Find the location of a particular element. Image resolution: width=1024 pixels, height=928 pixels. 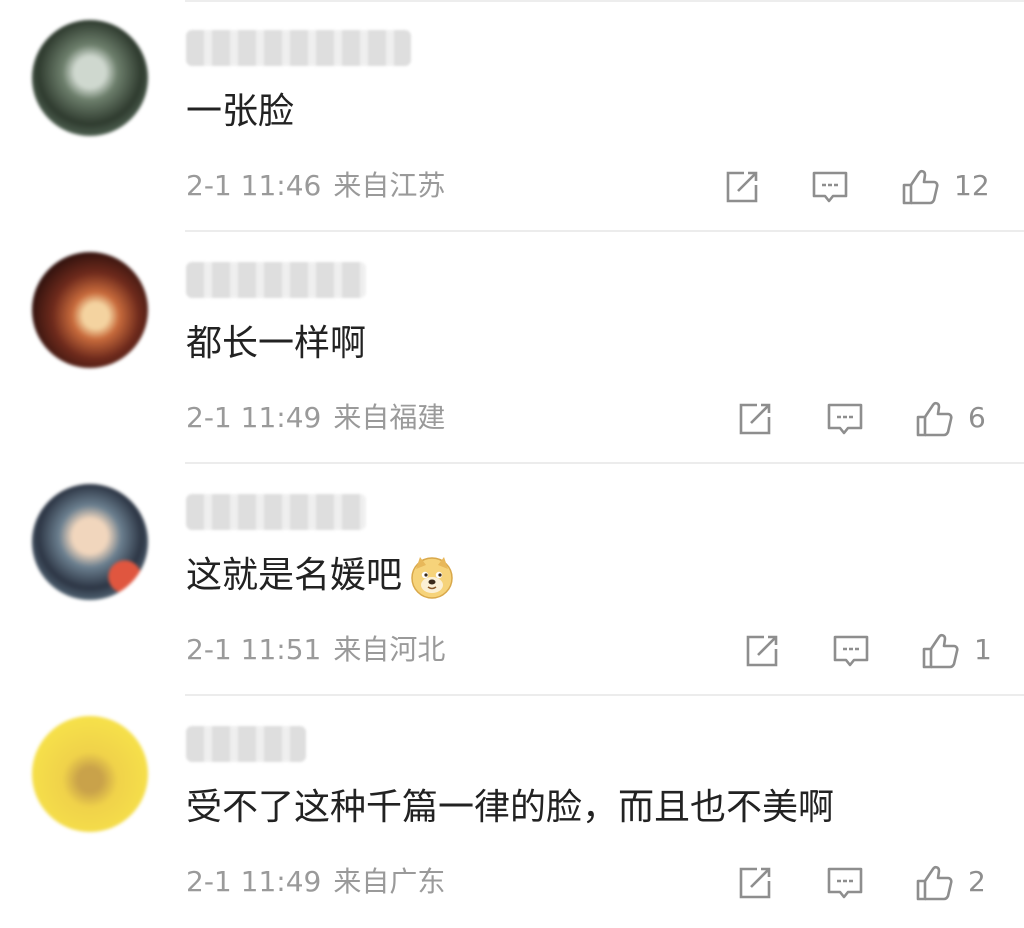

comment-meta: 2-1 11:51 来自河北 is located at coordinates (315, 650).